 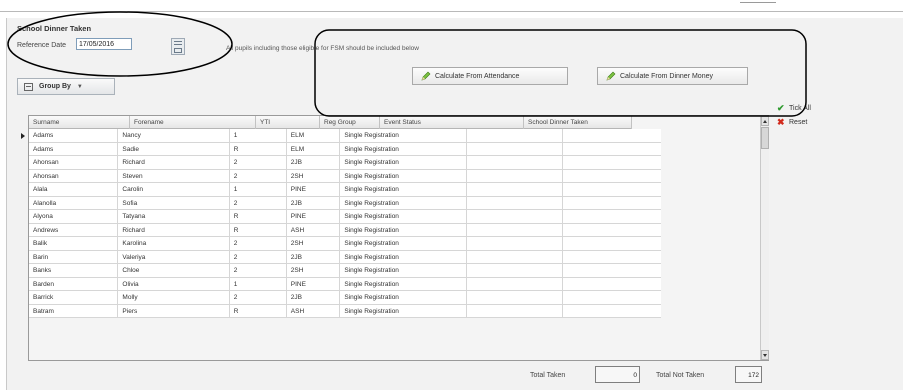 I want to click on reference-date-input, so click(x=104, y=44).